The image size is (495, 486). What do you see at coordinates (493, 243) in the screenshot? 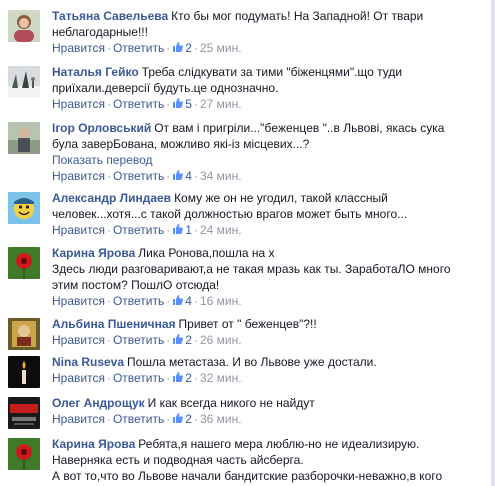
I see `scrollbar` at bounding box center [493, 243].